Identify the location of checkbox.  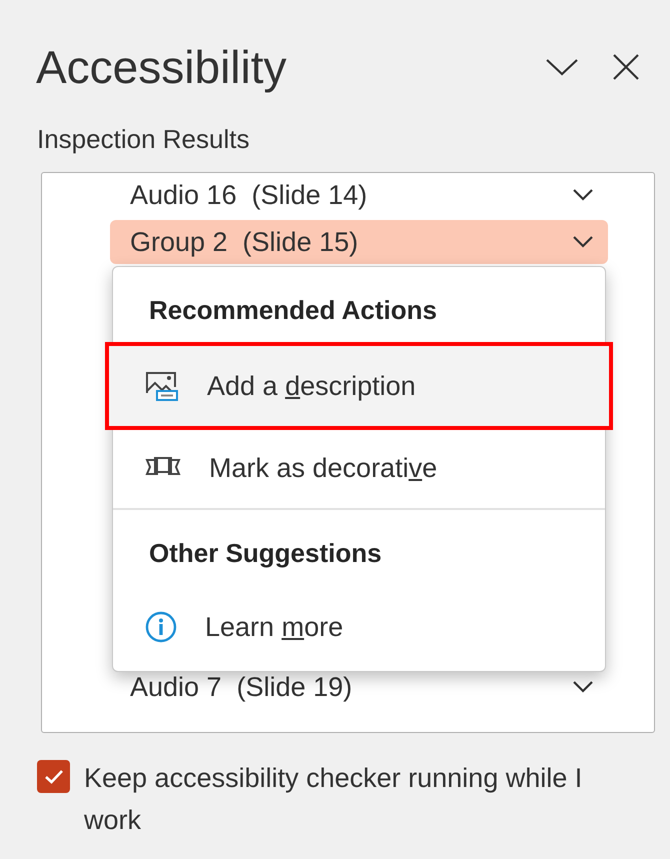
(53, 776).